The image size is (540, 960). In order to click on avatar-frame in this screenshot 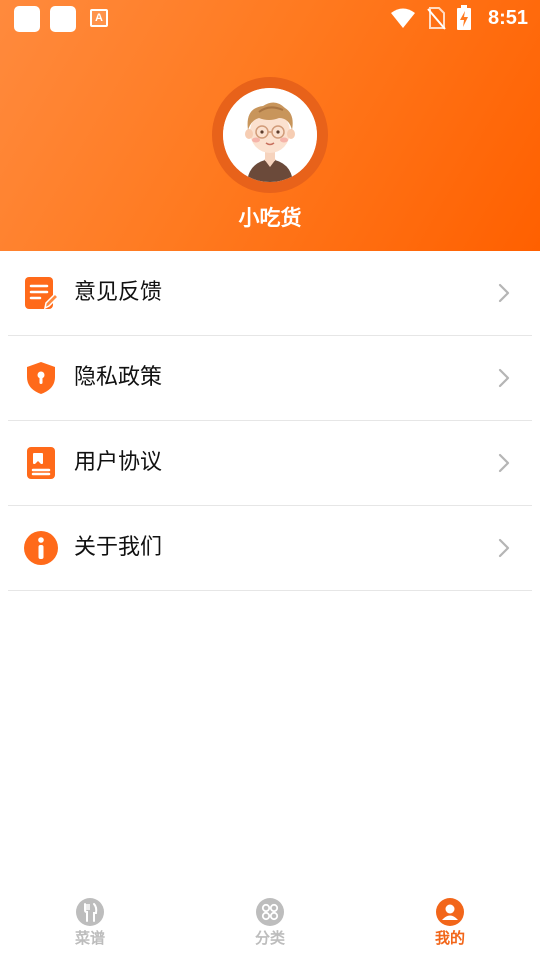, I will do `click(270, 135)`.